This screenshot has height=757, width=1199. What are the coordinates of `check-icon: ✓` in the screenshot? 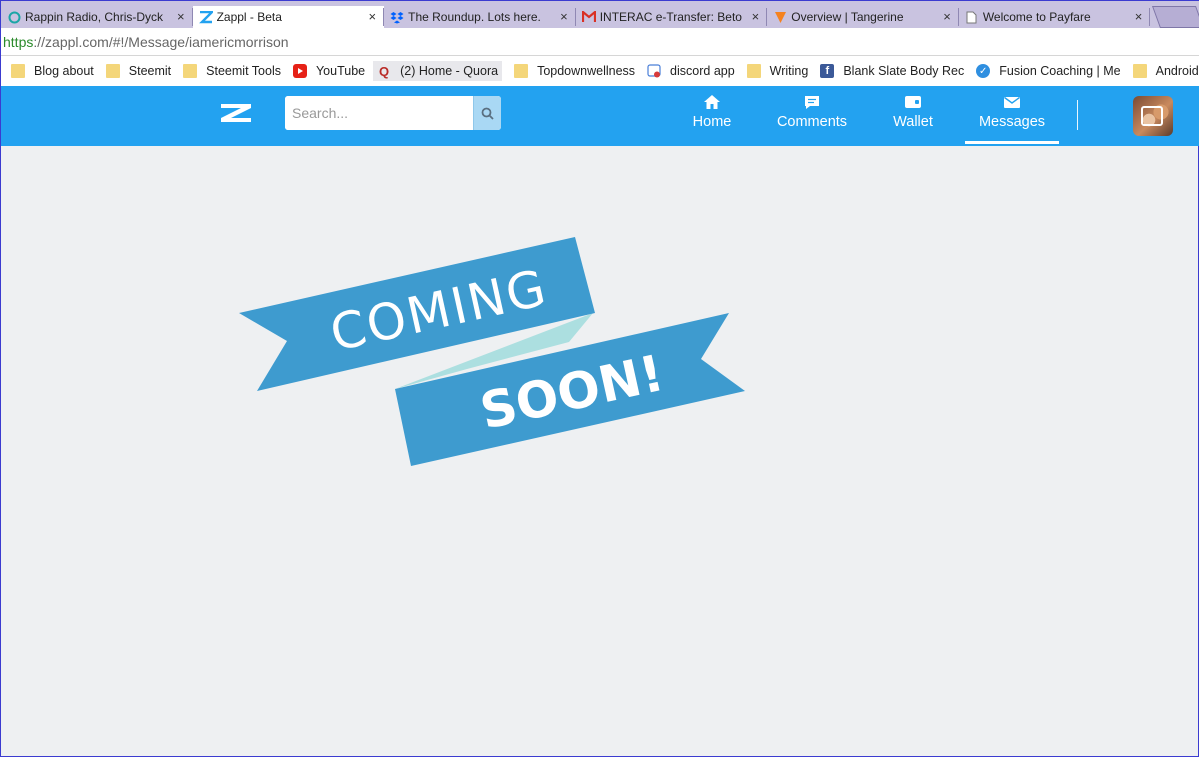 It's located at (983, 71).